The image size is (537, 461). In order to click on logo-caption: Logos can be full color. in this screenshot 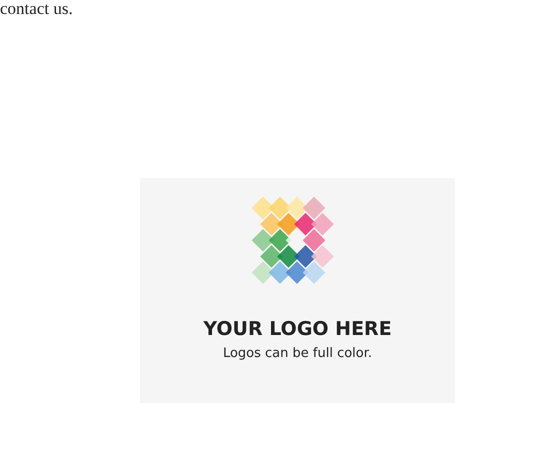, I will do `click(297, 353)`.